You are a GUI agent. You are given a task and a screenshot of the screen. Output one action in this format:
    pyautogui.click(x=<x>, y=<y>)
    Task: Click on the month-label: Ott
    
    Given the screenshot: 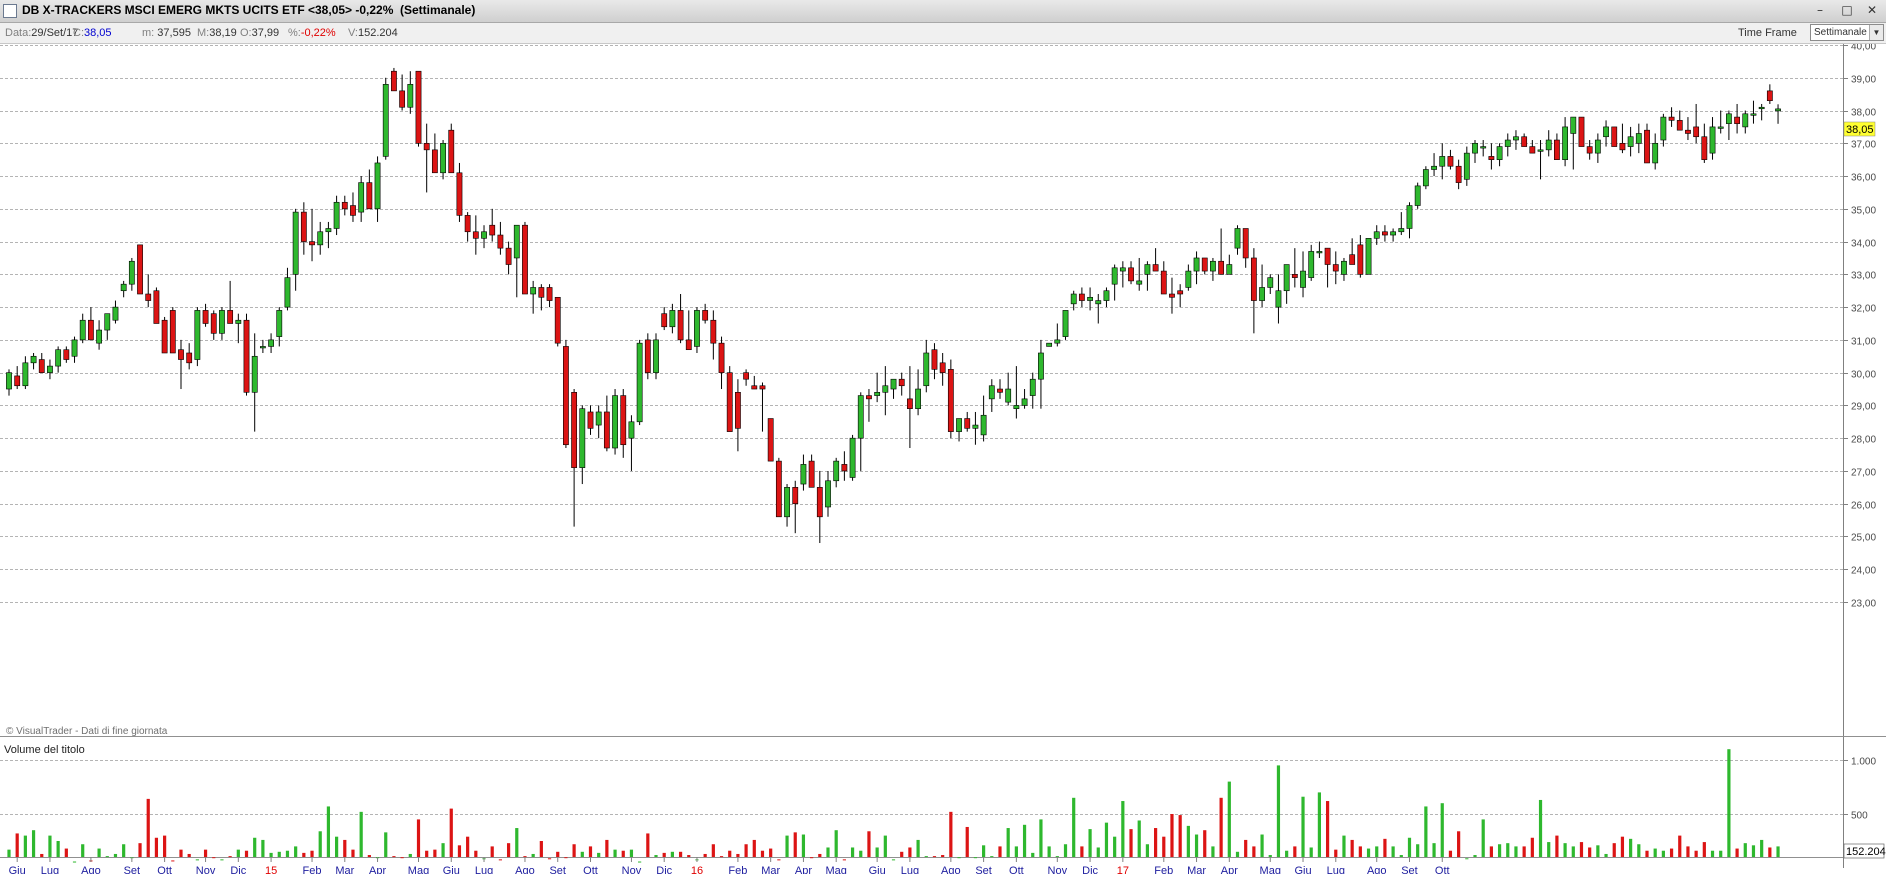 What is the action you would take?
    pyautogui.click(x=1442, y=869)
    